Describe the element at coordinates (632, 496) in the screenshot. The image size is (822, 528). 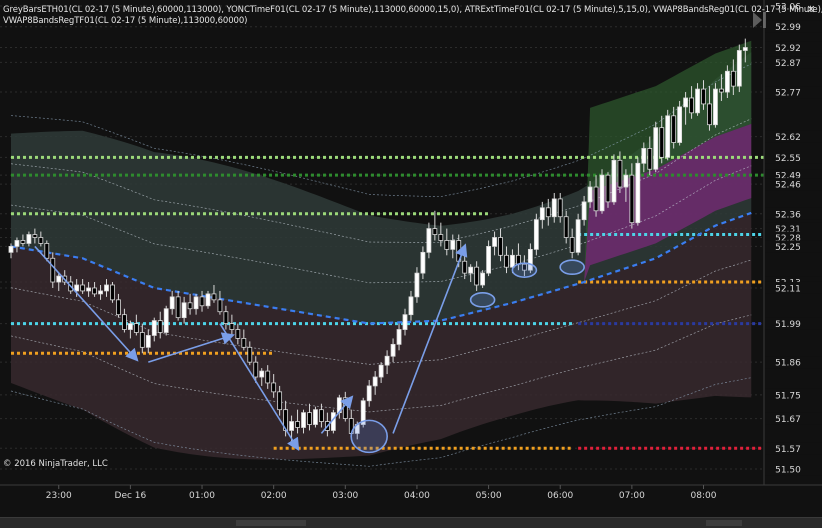
I see `time-tick-label: 07:00` at that location.